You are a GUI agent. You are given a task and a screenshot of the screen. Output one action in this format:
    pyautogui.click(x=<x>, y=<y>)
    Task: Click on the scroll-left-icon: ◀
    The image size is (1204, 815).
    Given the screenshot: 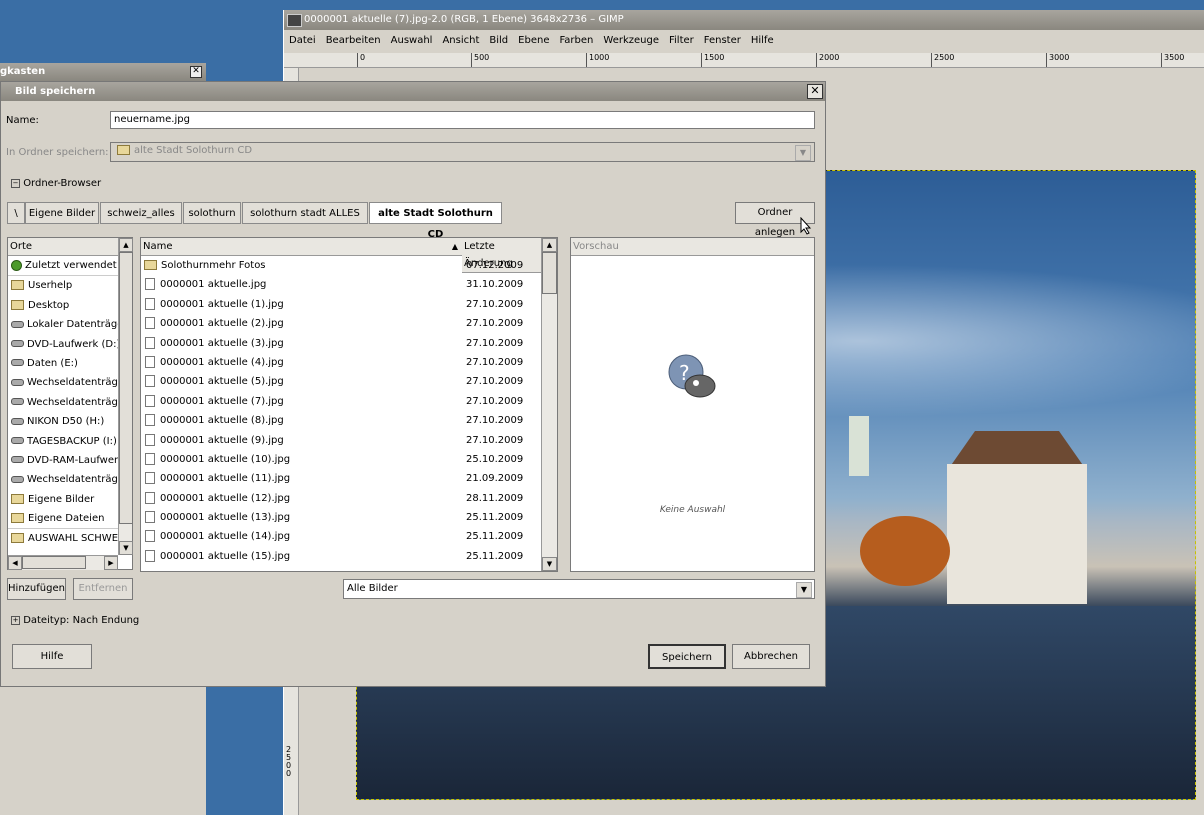 What is the action you would take?
    pyautogui.click(x=15, y=563)
    